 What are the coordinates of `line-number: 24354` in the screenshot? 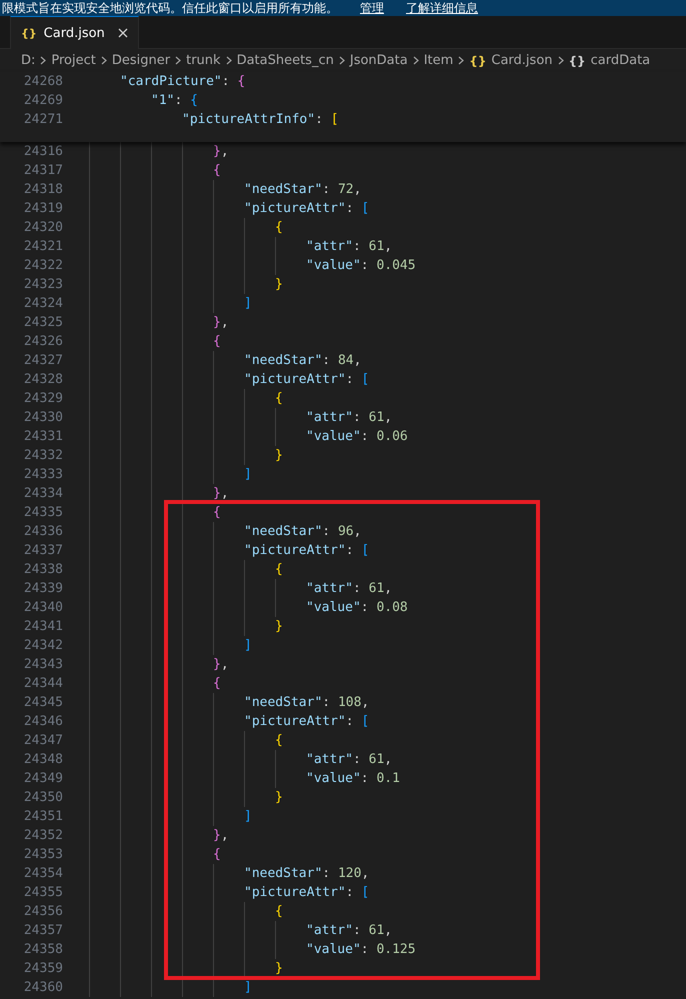 It's located at (42, 873).